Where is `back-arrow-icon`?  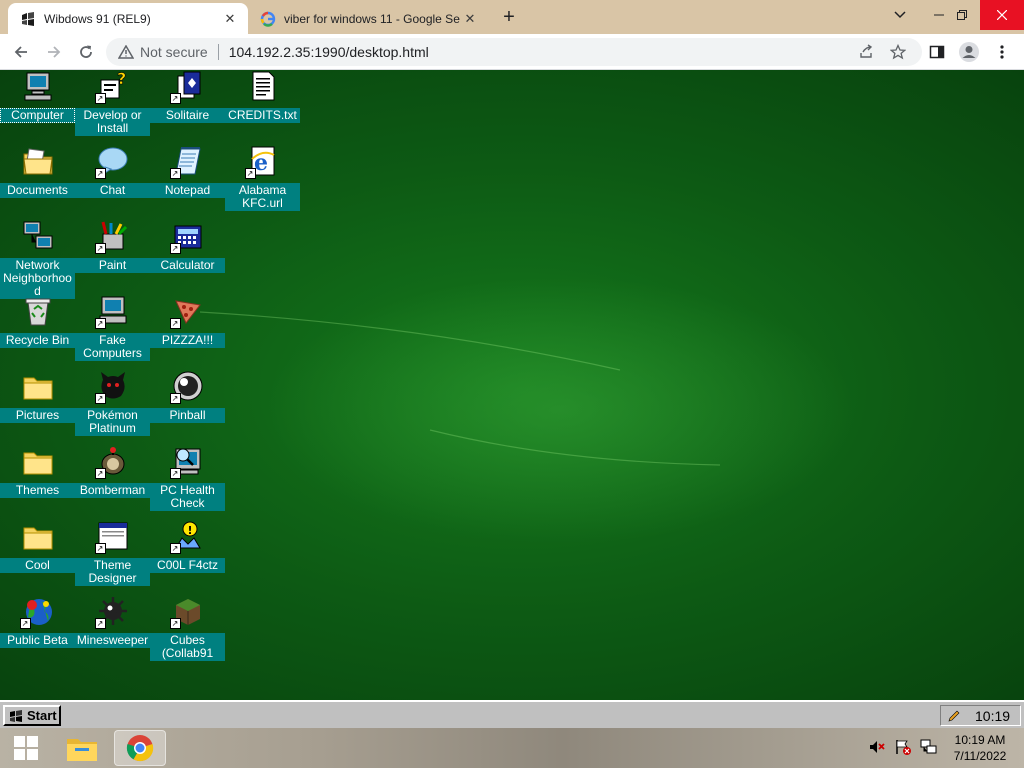 back-arrow-icon is located at coordinates (21, 52).